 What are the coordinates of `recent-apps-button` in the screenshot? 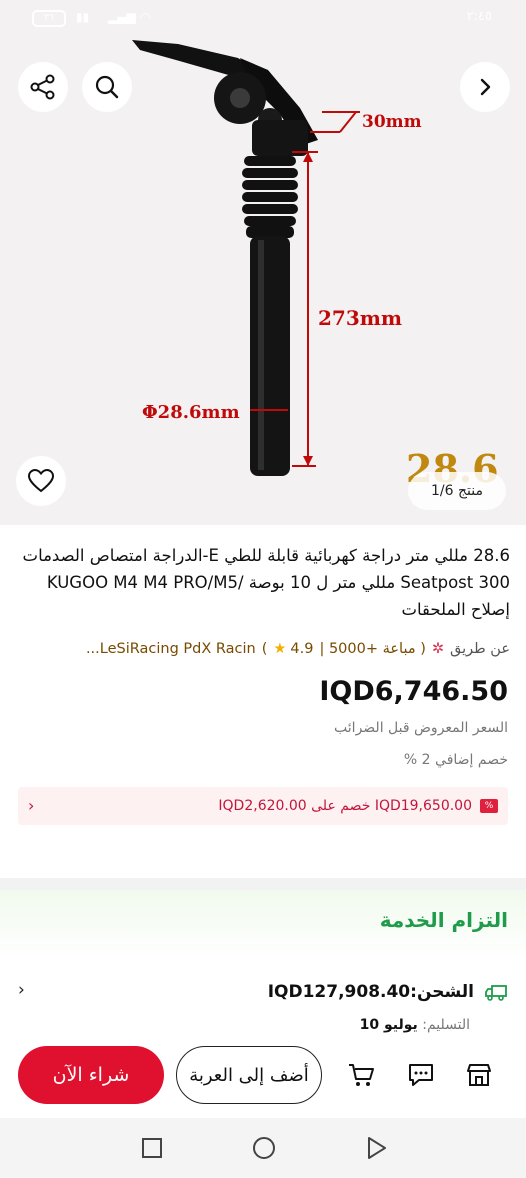 It's located at (152, 1148).